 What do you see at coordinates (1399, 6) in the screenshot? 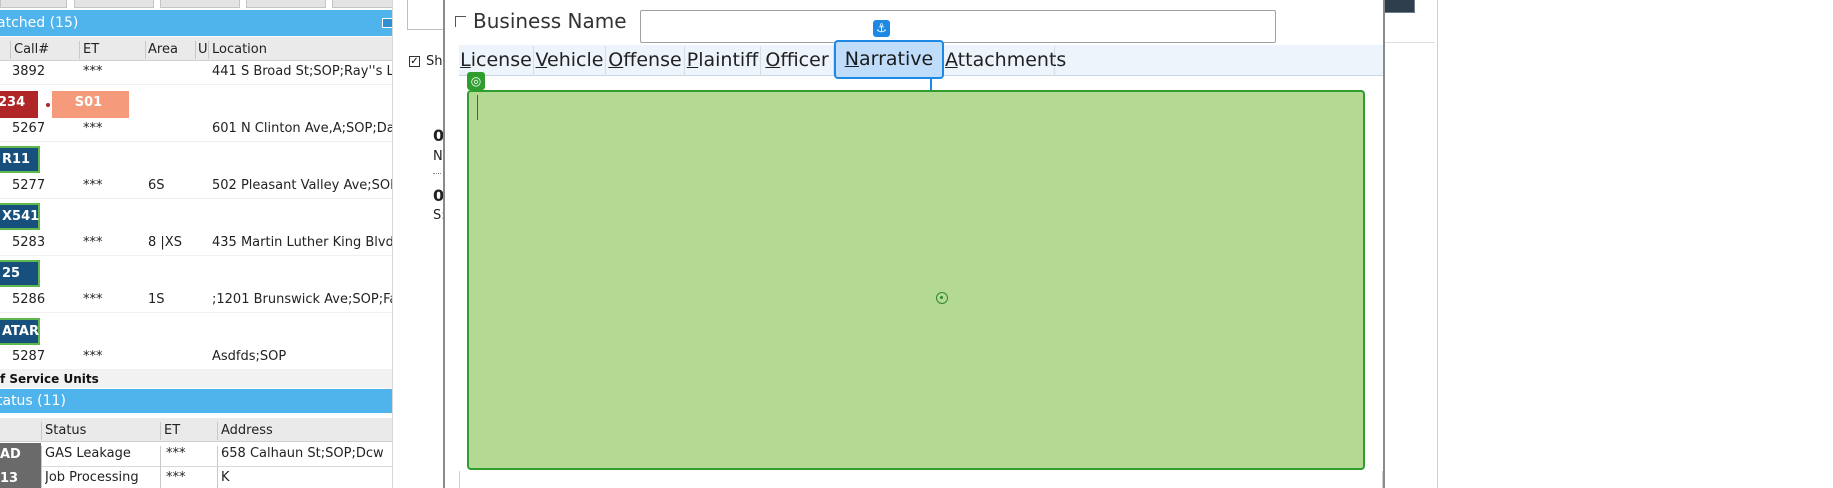
I see `dark-button` at bounding box center [1399, 6].